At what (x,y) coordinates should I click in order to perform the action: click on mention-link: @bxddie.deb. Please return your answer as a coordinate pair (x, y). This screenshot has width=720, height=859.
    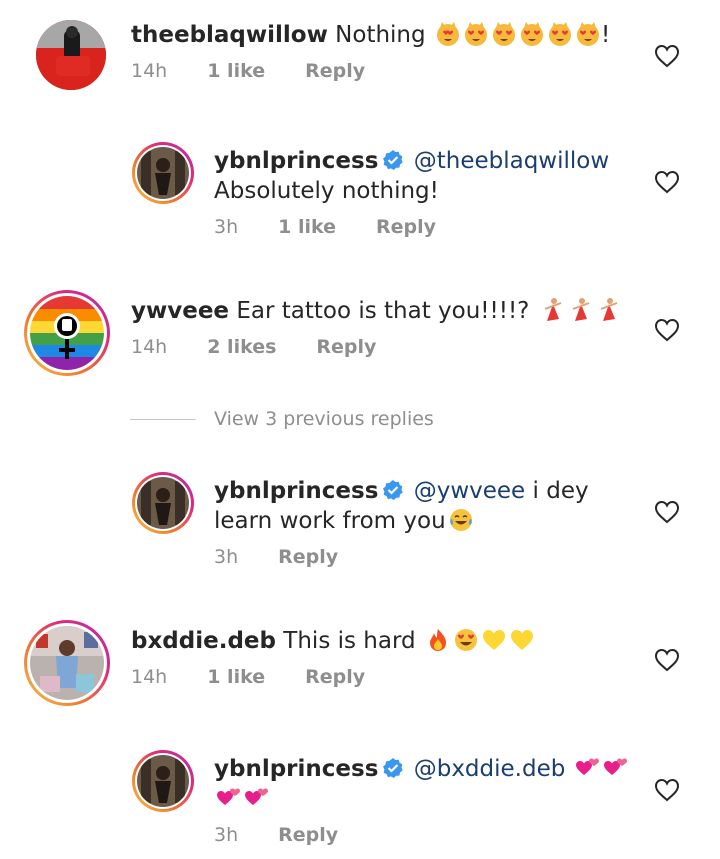
    Looking at the image, I should click on (490, 769).